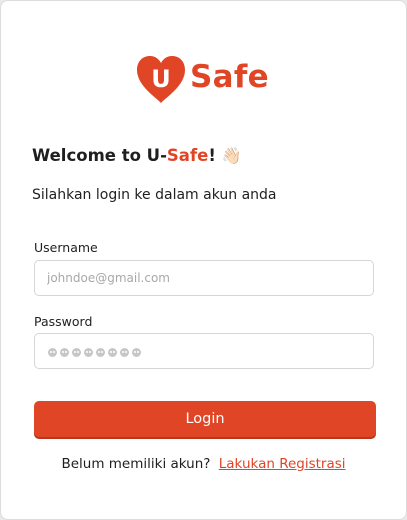 This screenshot has width=407, height=520. I want to click on heart-logo-icon: U, so click(161, 79).